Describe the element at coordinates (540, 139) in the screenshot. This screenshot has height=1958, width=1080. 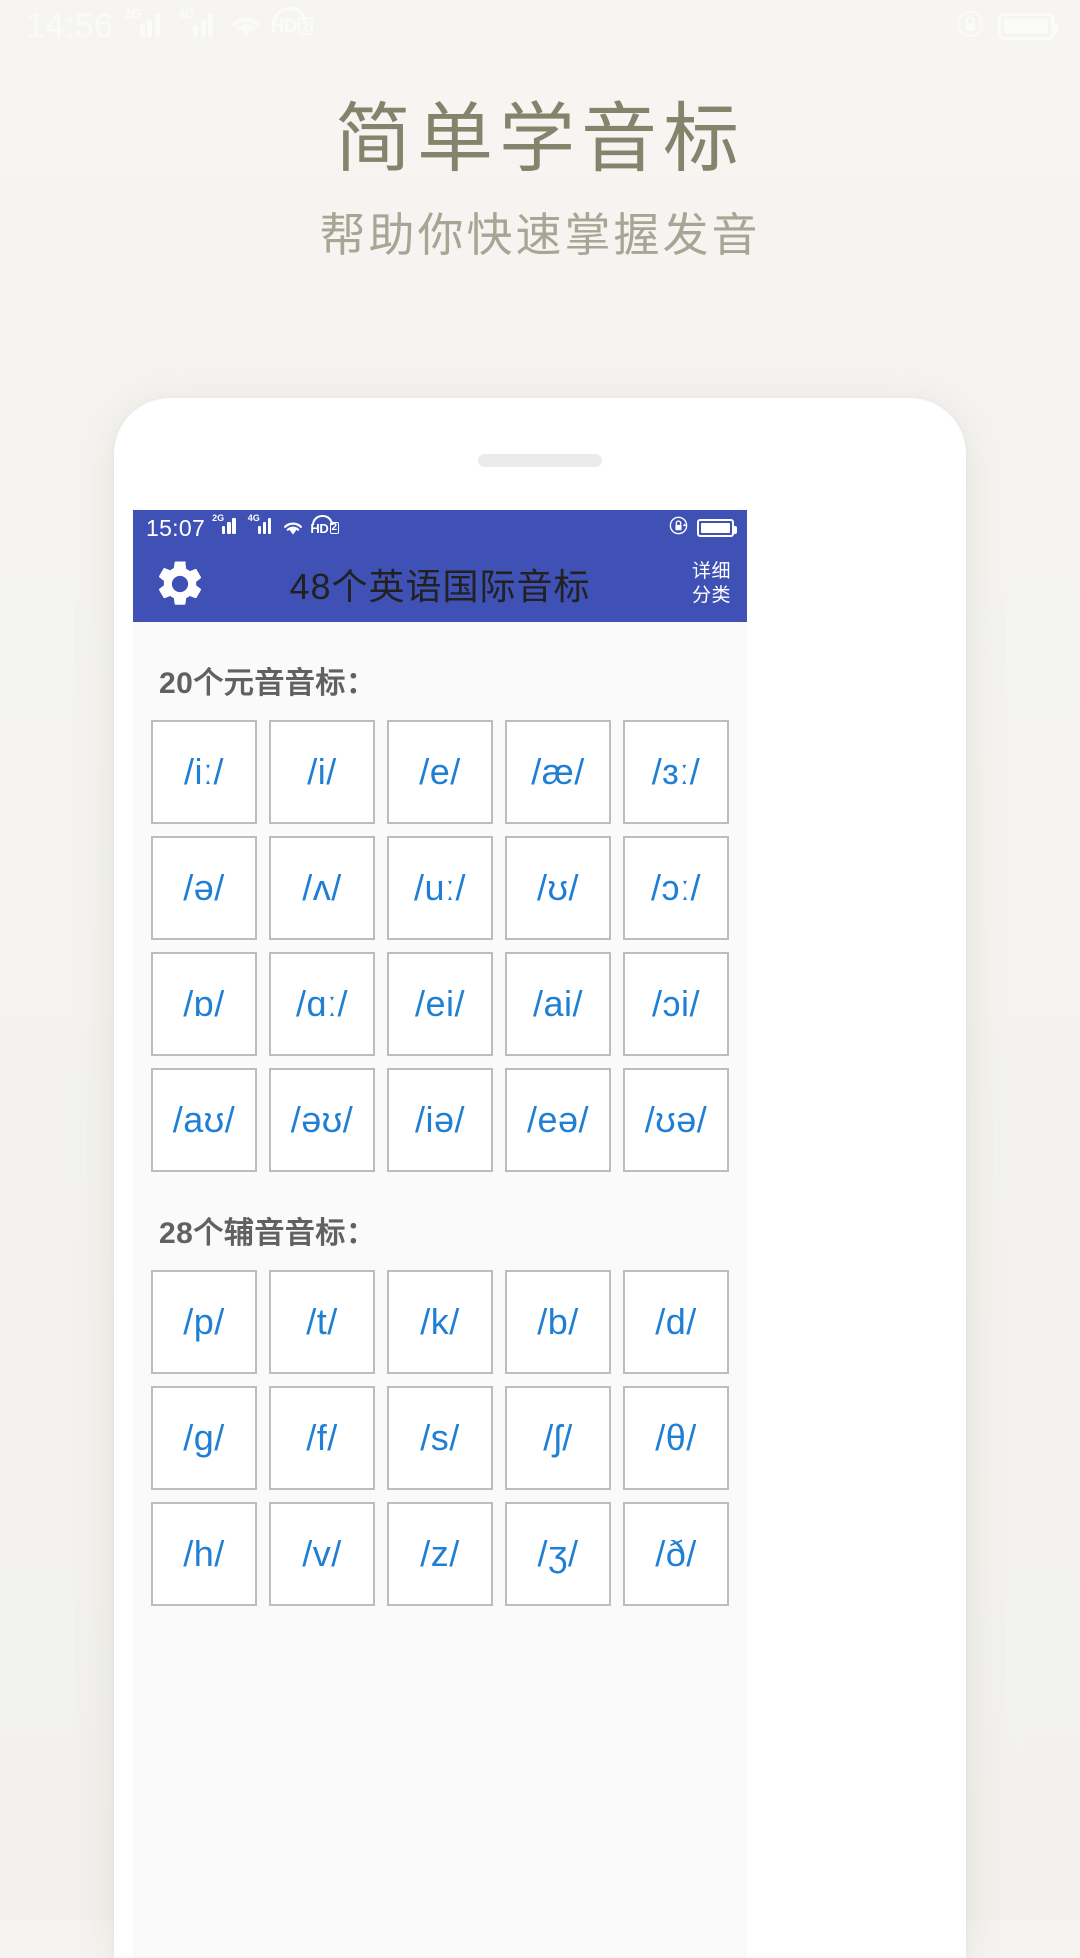
I see `promo-title: 简单学音标` at that location.